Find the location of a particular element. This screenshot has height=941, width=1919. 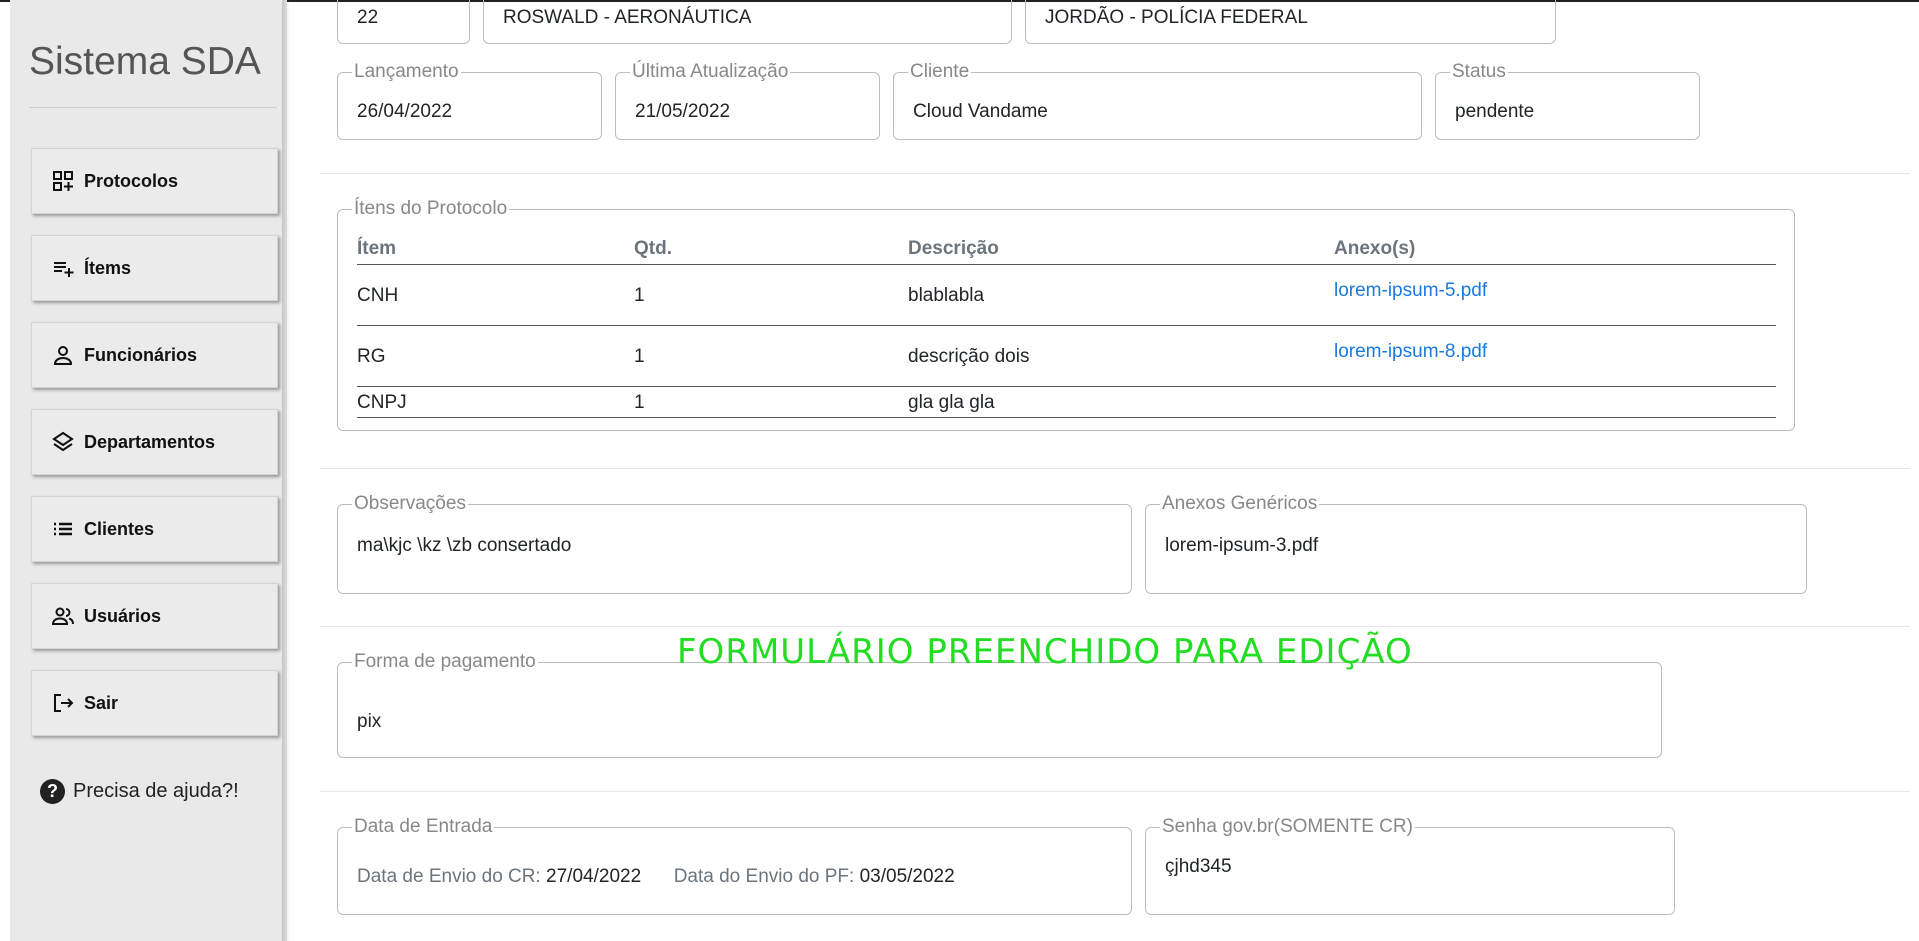

cell-item: RG is located at coordinates (371, 356).